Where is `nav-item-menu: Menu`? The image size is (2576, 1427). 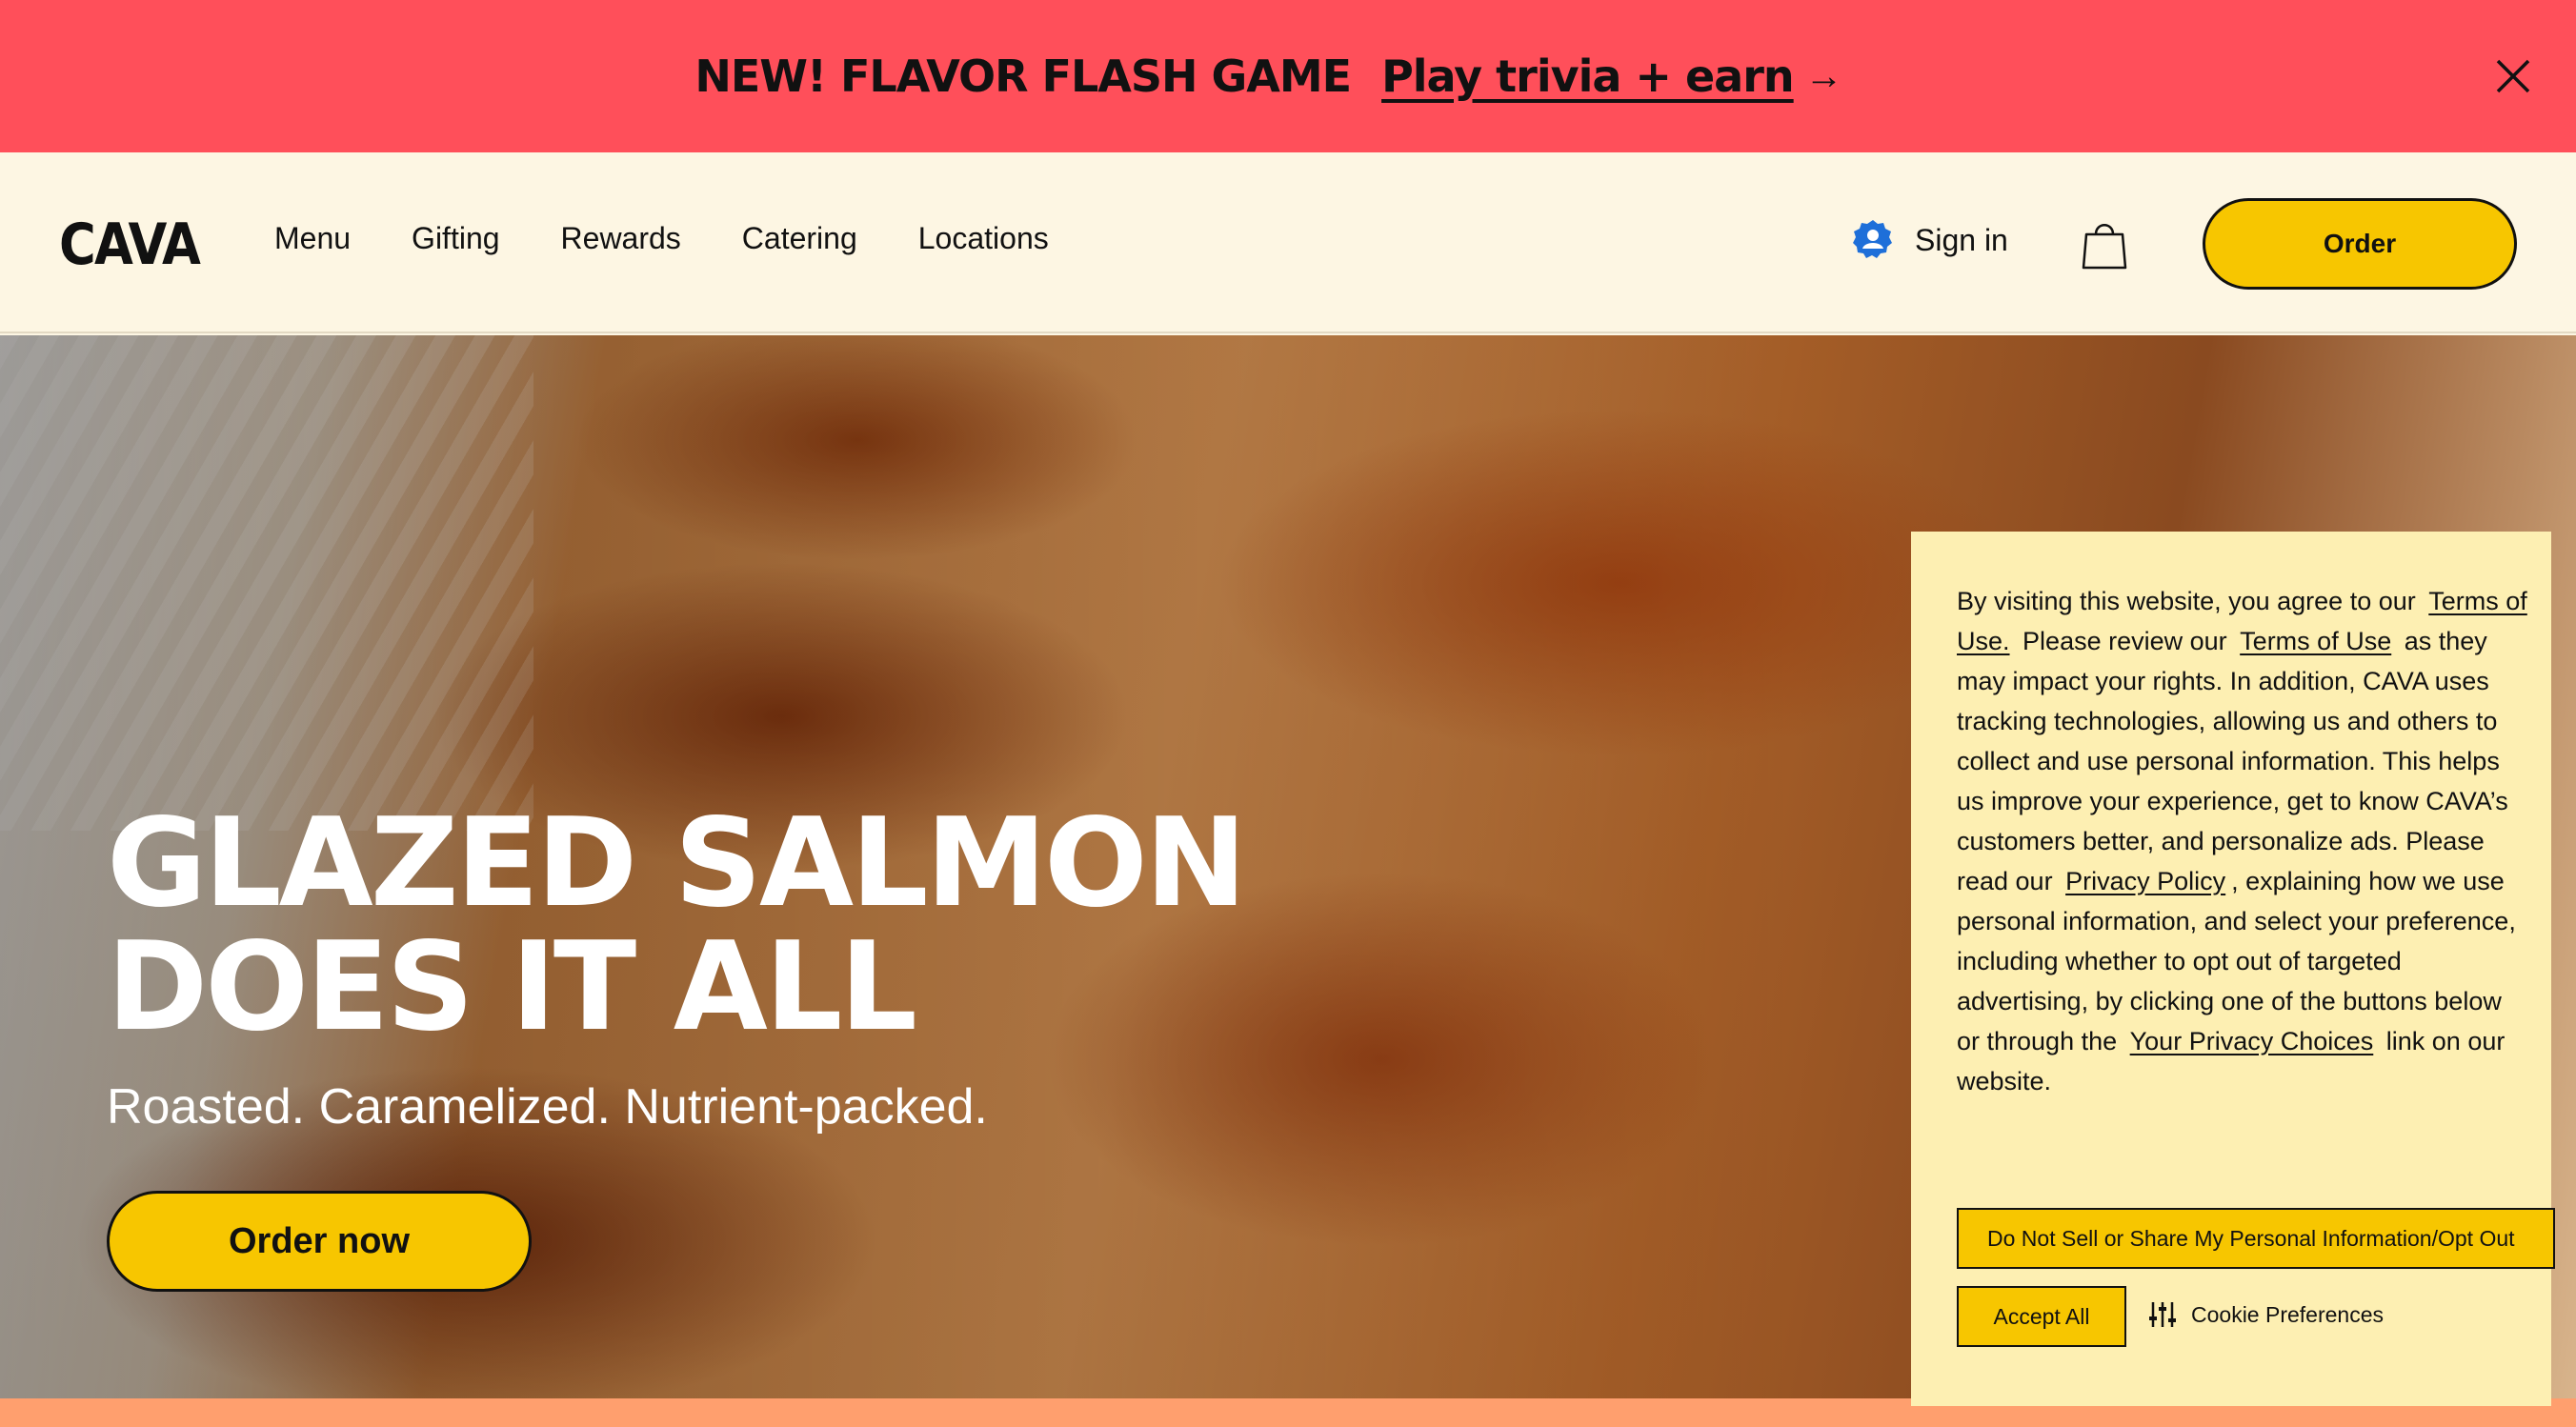 nav-item-menu: Menu is located at coordinates (313, 238).